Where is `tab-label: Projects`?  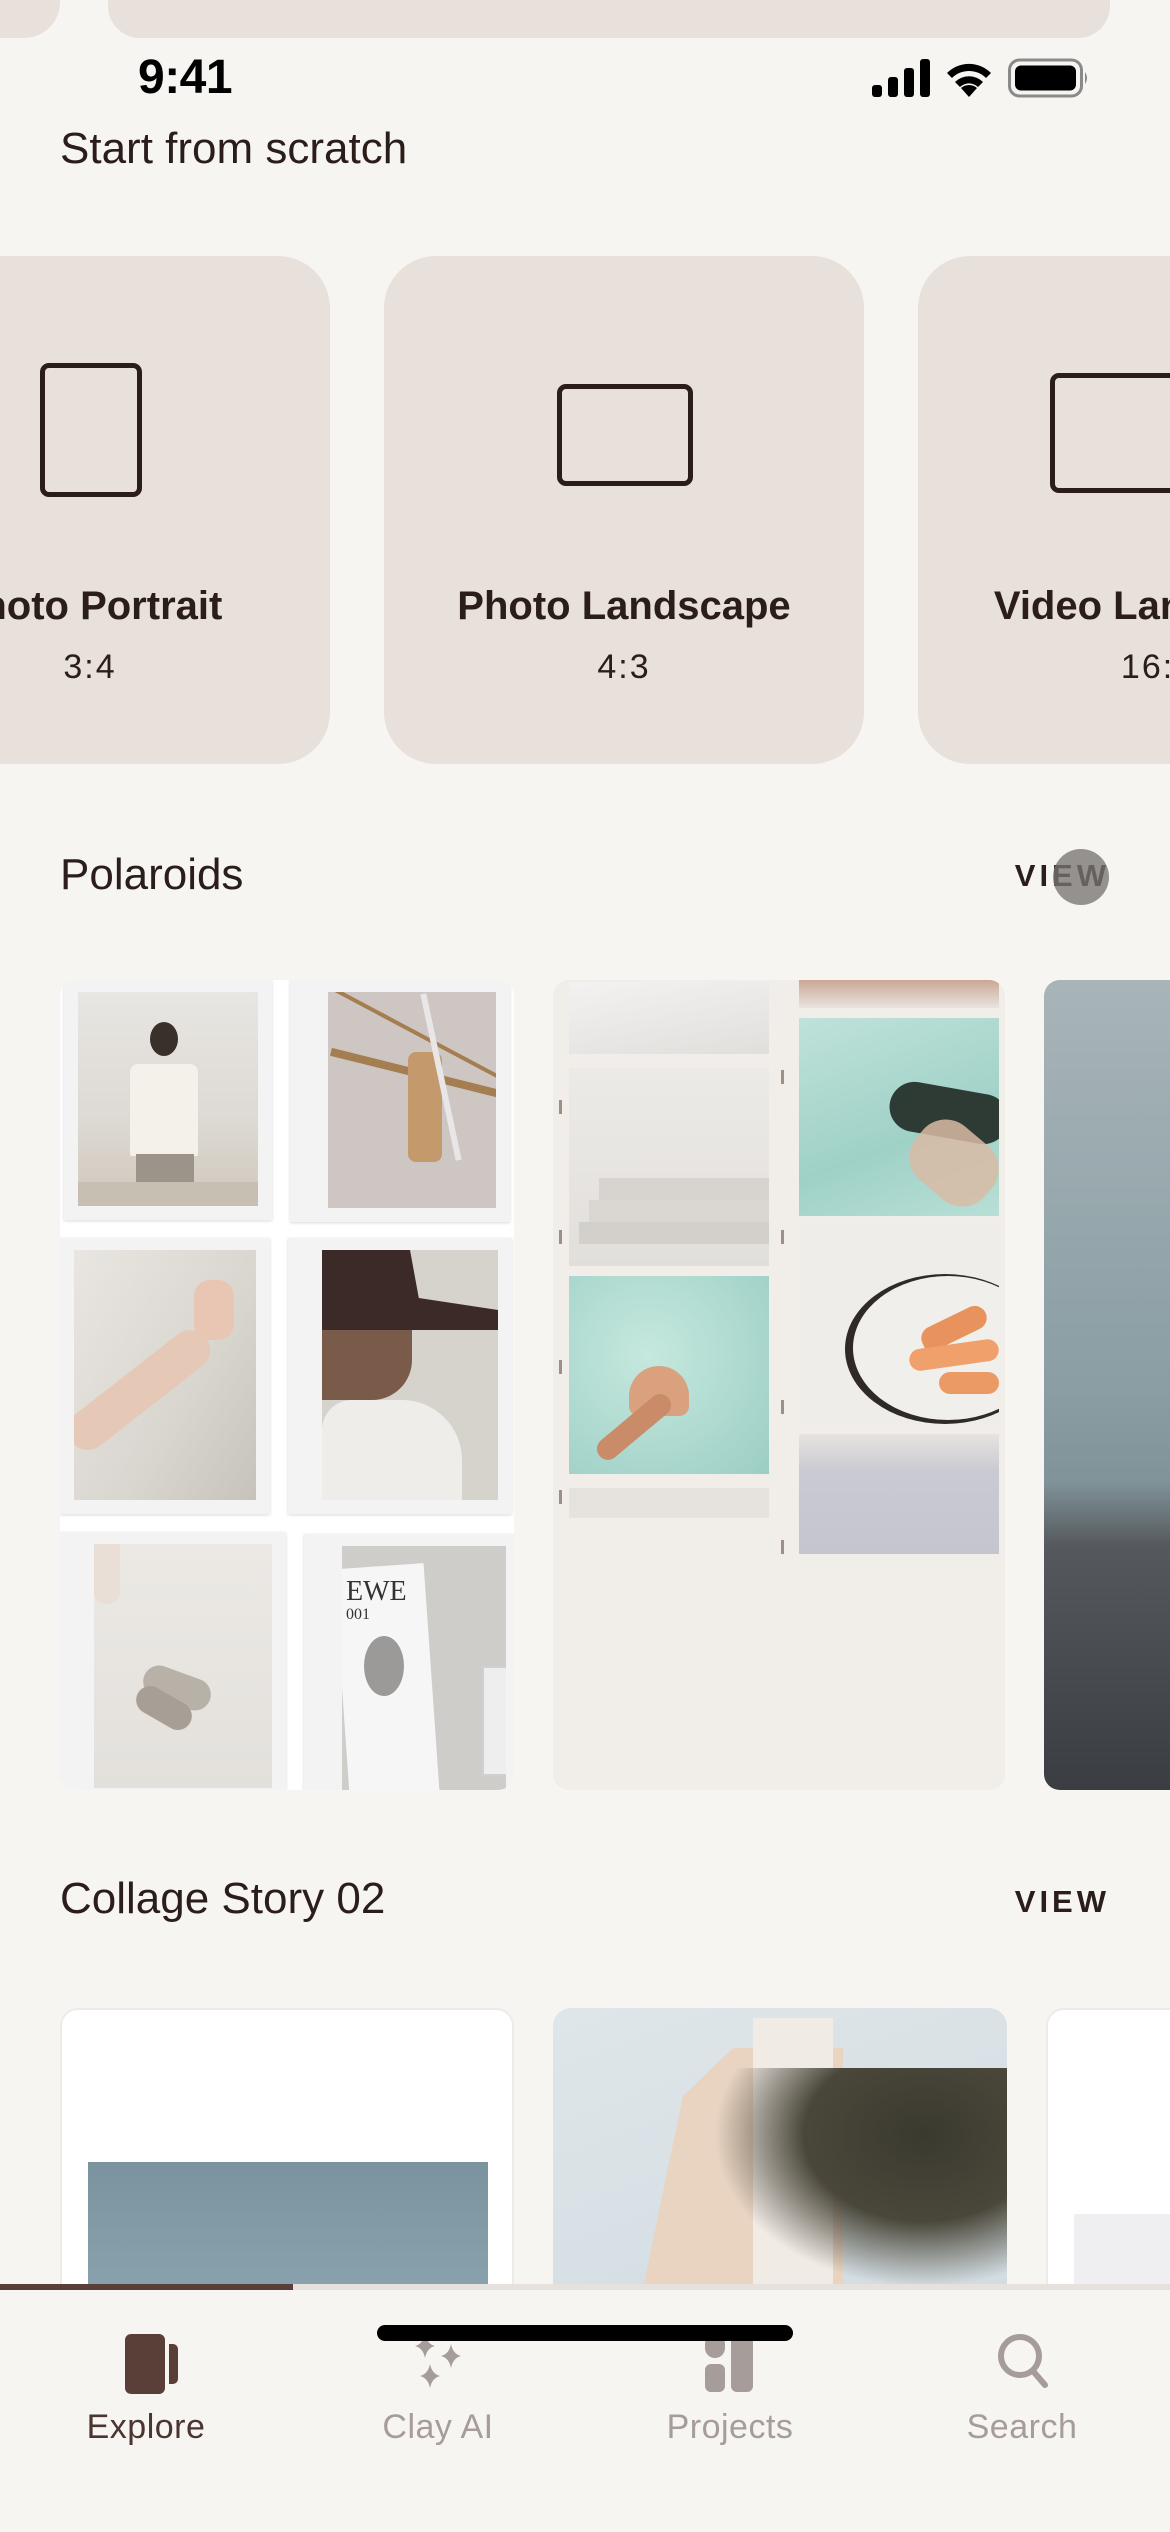
tab-label: Projects is located at coordinates (730, 2427).